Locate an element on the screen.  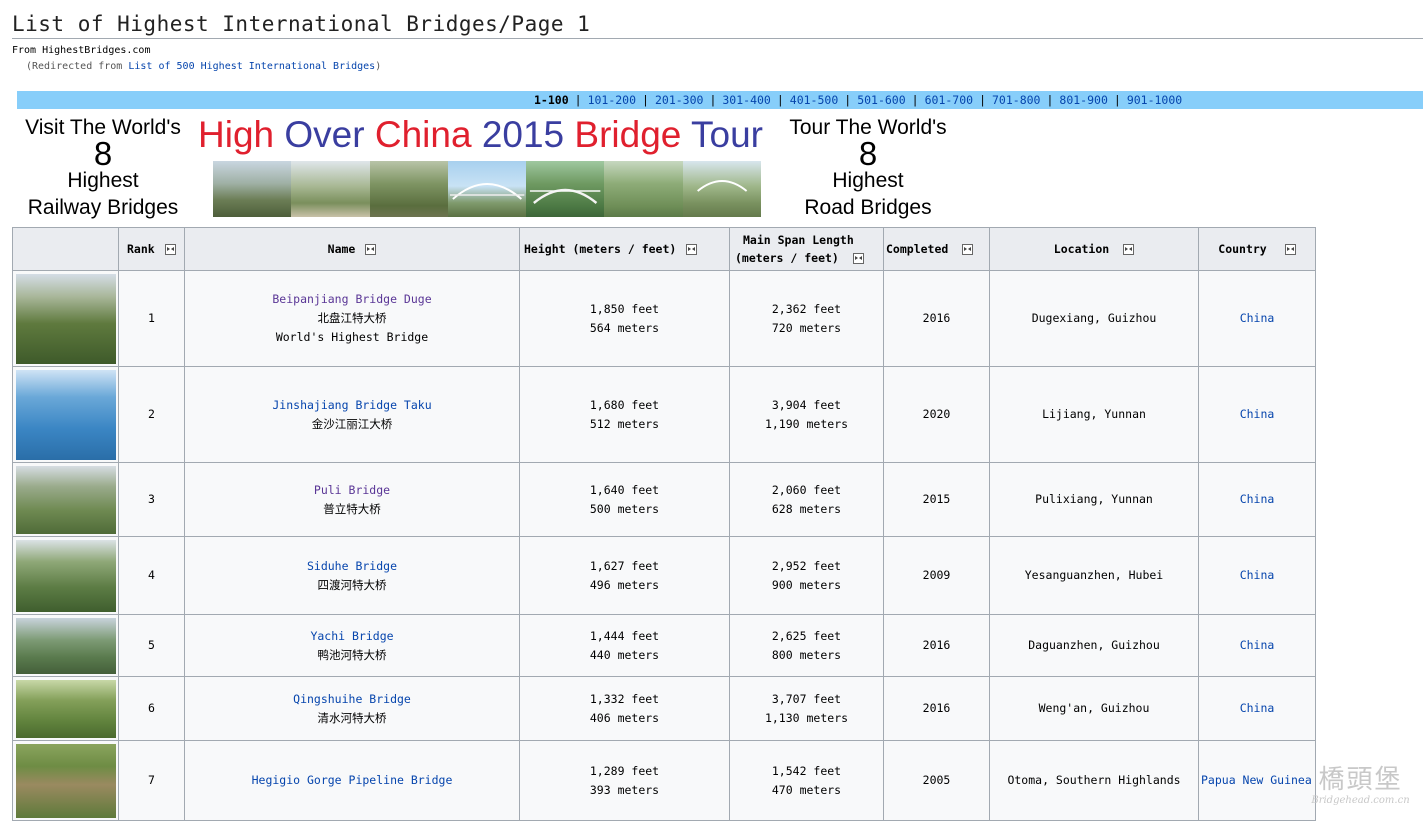
name-cell: Hegigio Gorge Pipeline Bridge is located at coordinates (352, 780).